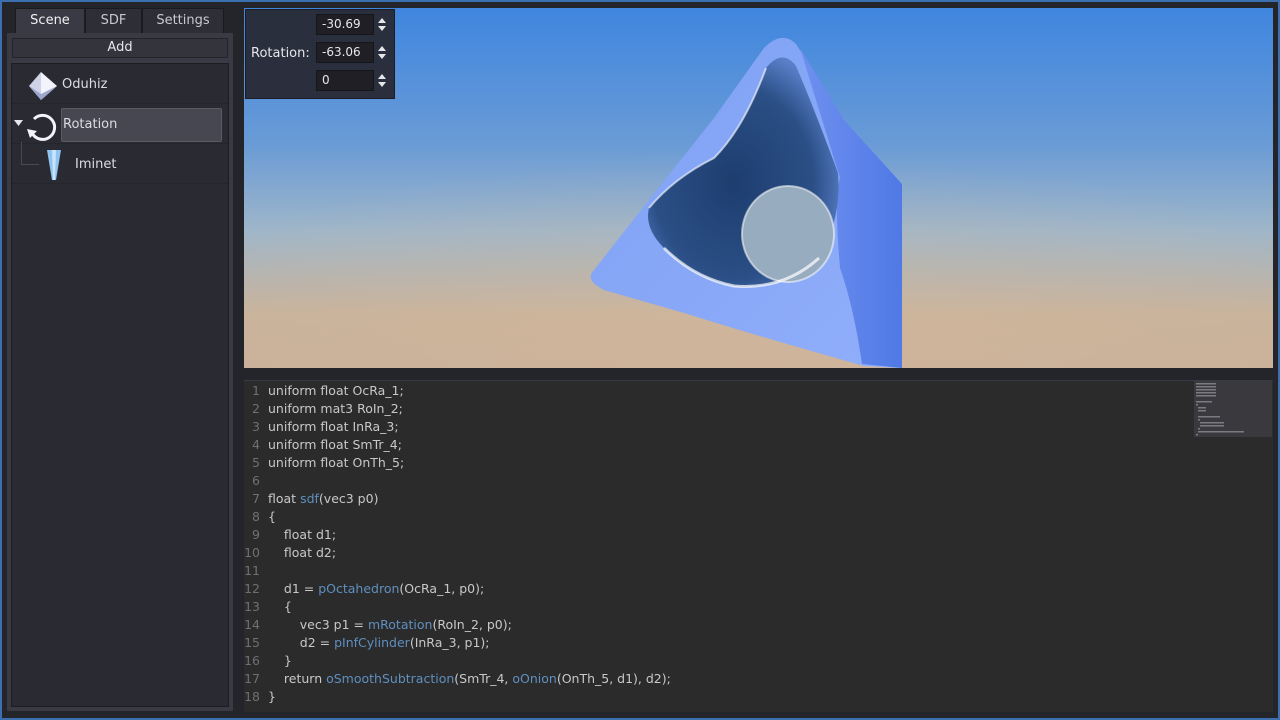  Describe the element at coordinates (256, 516) in the screenshot. I see `line-number: 8` at that location.